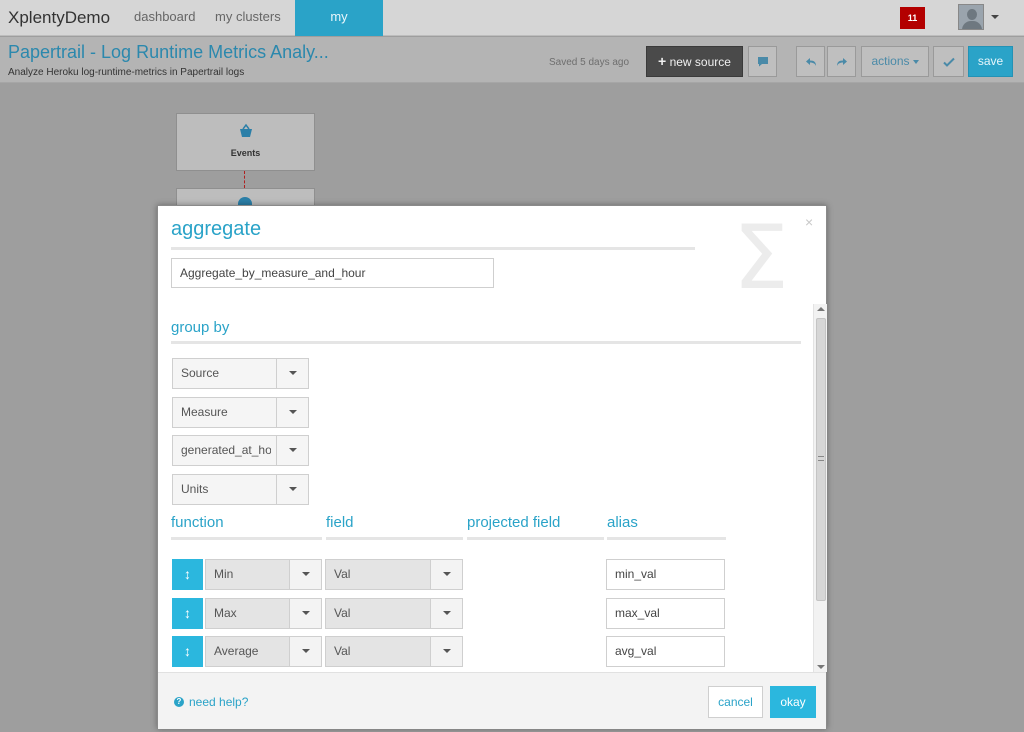 Image resolution: width=1024 pixels, height=732 pixels. What do you see at coordinates (197, 522) in the screenshot?
I see `column-header-function: function` at bounding box center [197, 522].